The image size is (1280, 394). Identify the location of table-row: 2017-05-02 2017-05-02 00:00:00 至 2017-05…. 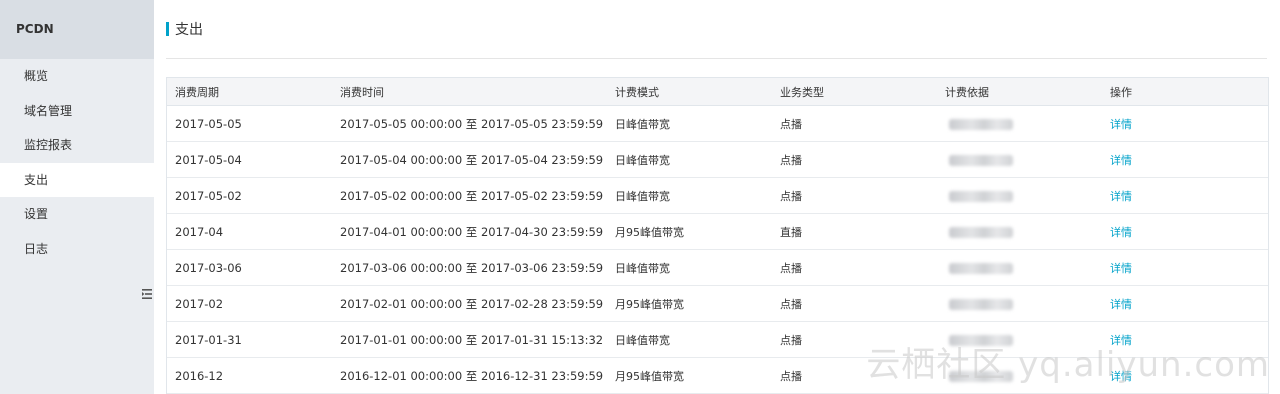
(717, 196).